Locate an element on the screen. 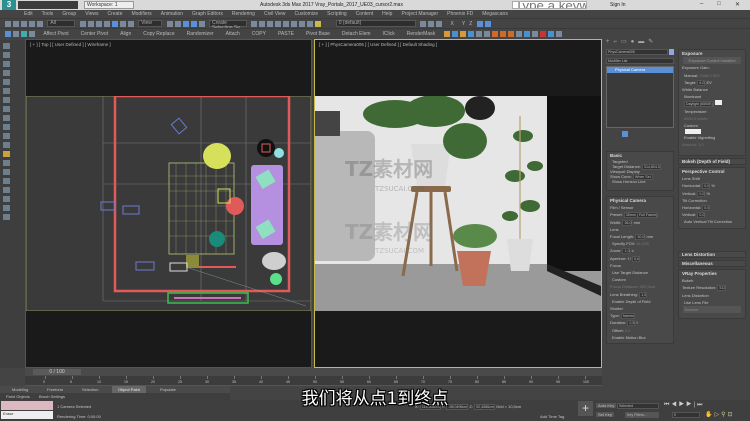 This screenshot has width=750, height=421. axis-xy-icon is located at coordinates (479, 24).